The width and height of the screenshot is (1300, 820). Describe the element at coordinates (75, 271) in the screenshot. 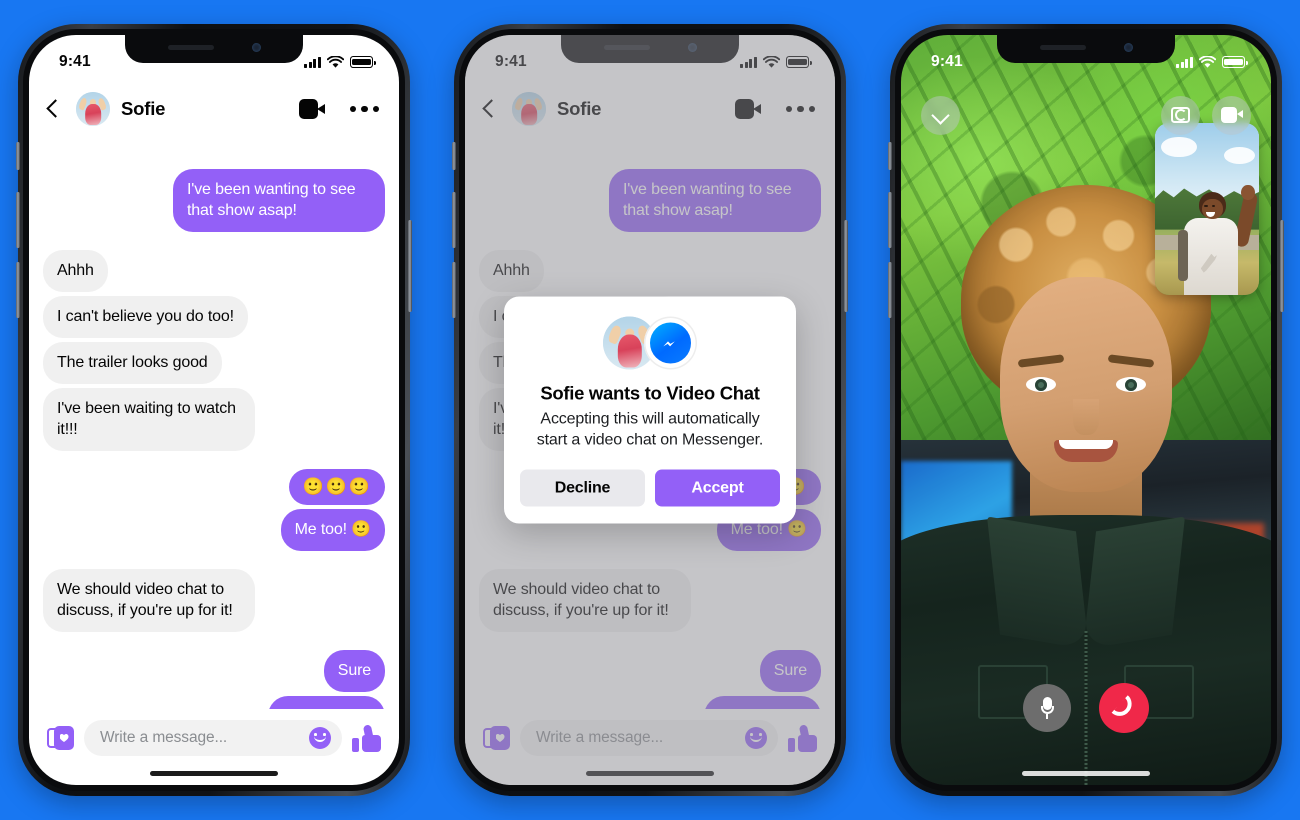

I see `incoming-message-bubble: Ahhh` at that location.